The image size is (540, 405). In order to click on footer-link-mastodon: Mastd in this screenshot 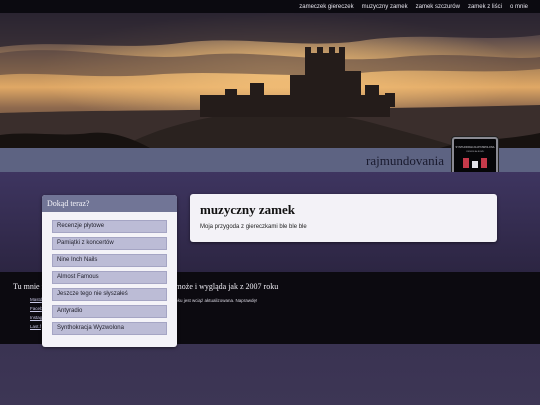, I will do `click(36, 299)`.